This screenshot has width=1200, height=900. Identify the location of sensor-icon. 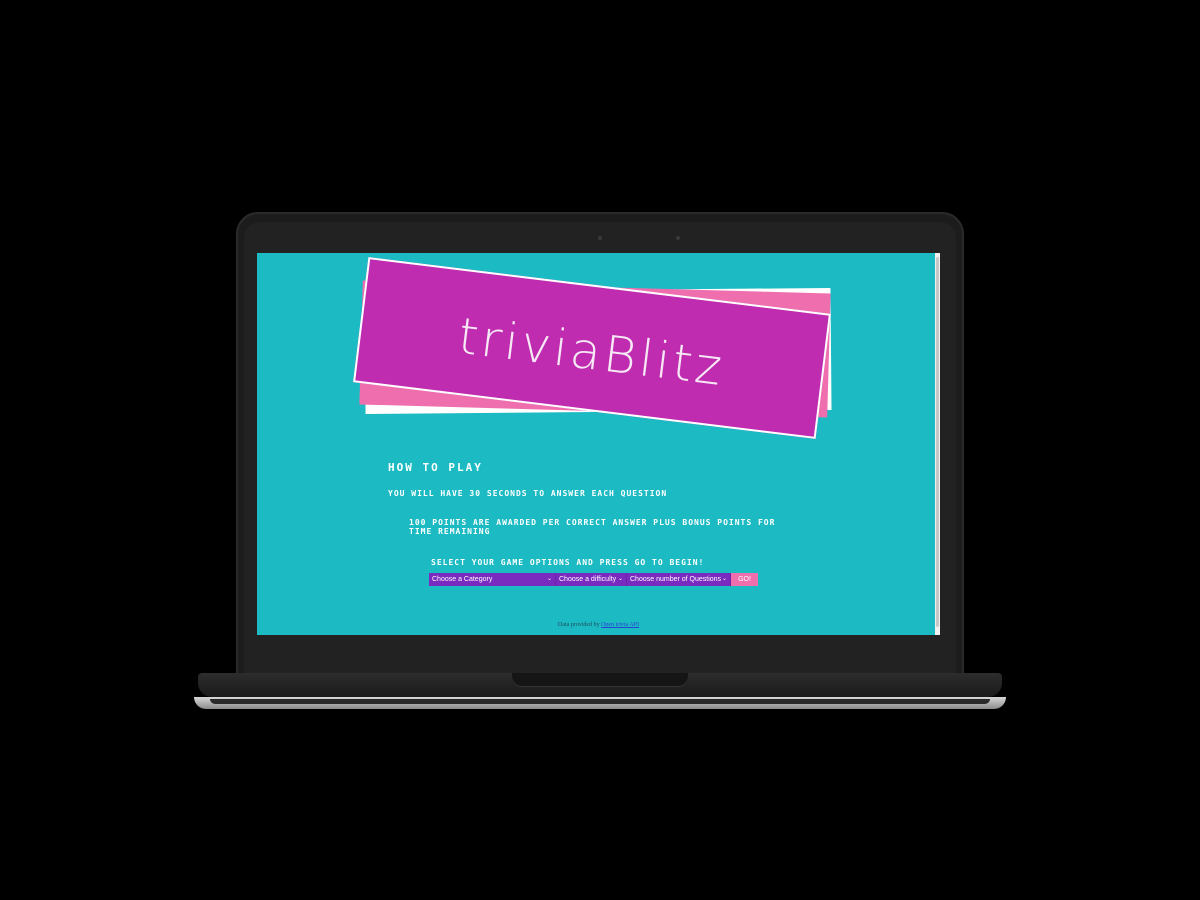
(678, 238).